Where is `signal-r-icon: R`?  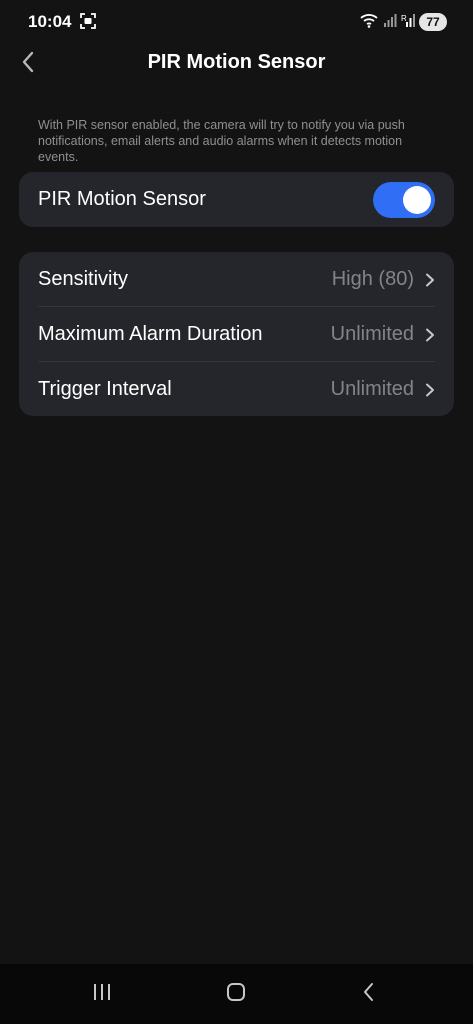
signal-r-icon: R is located at coordinates (408, 22).